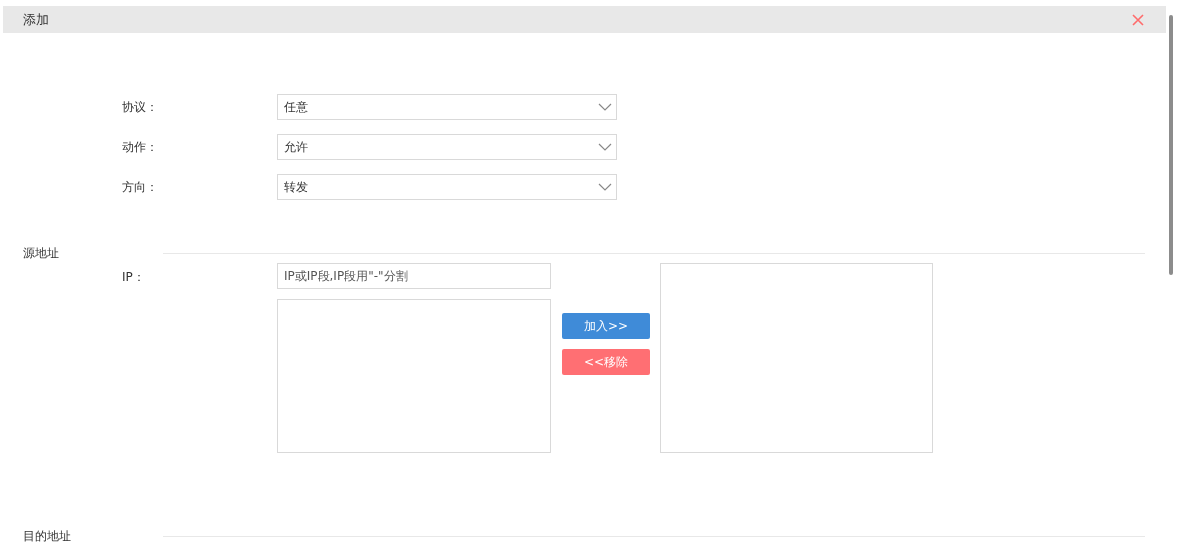 This screenshot has height=559, width=1178. Describe the element at coordinates (134, 277) in the screenshot. I see `field-label: IP：` at that location.